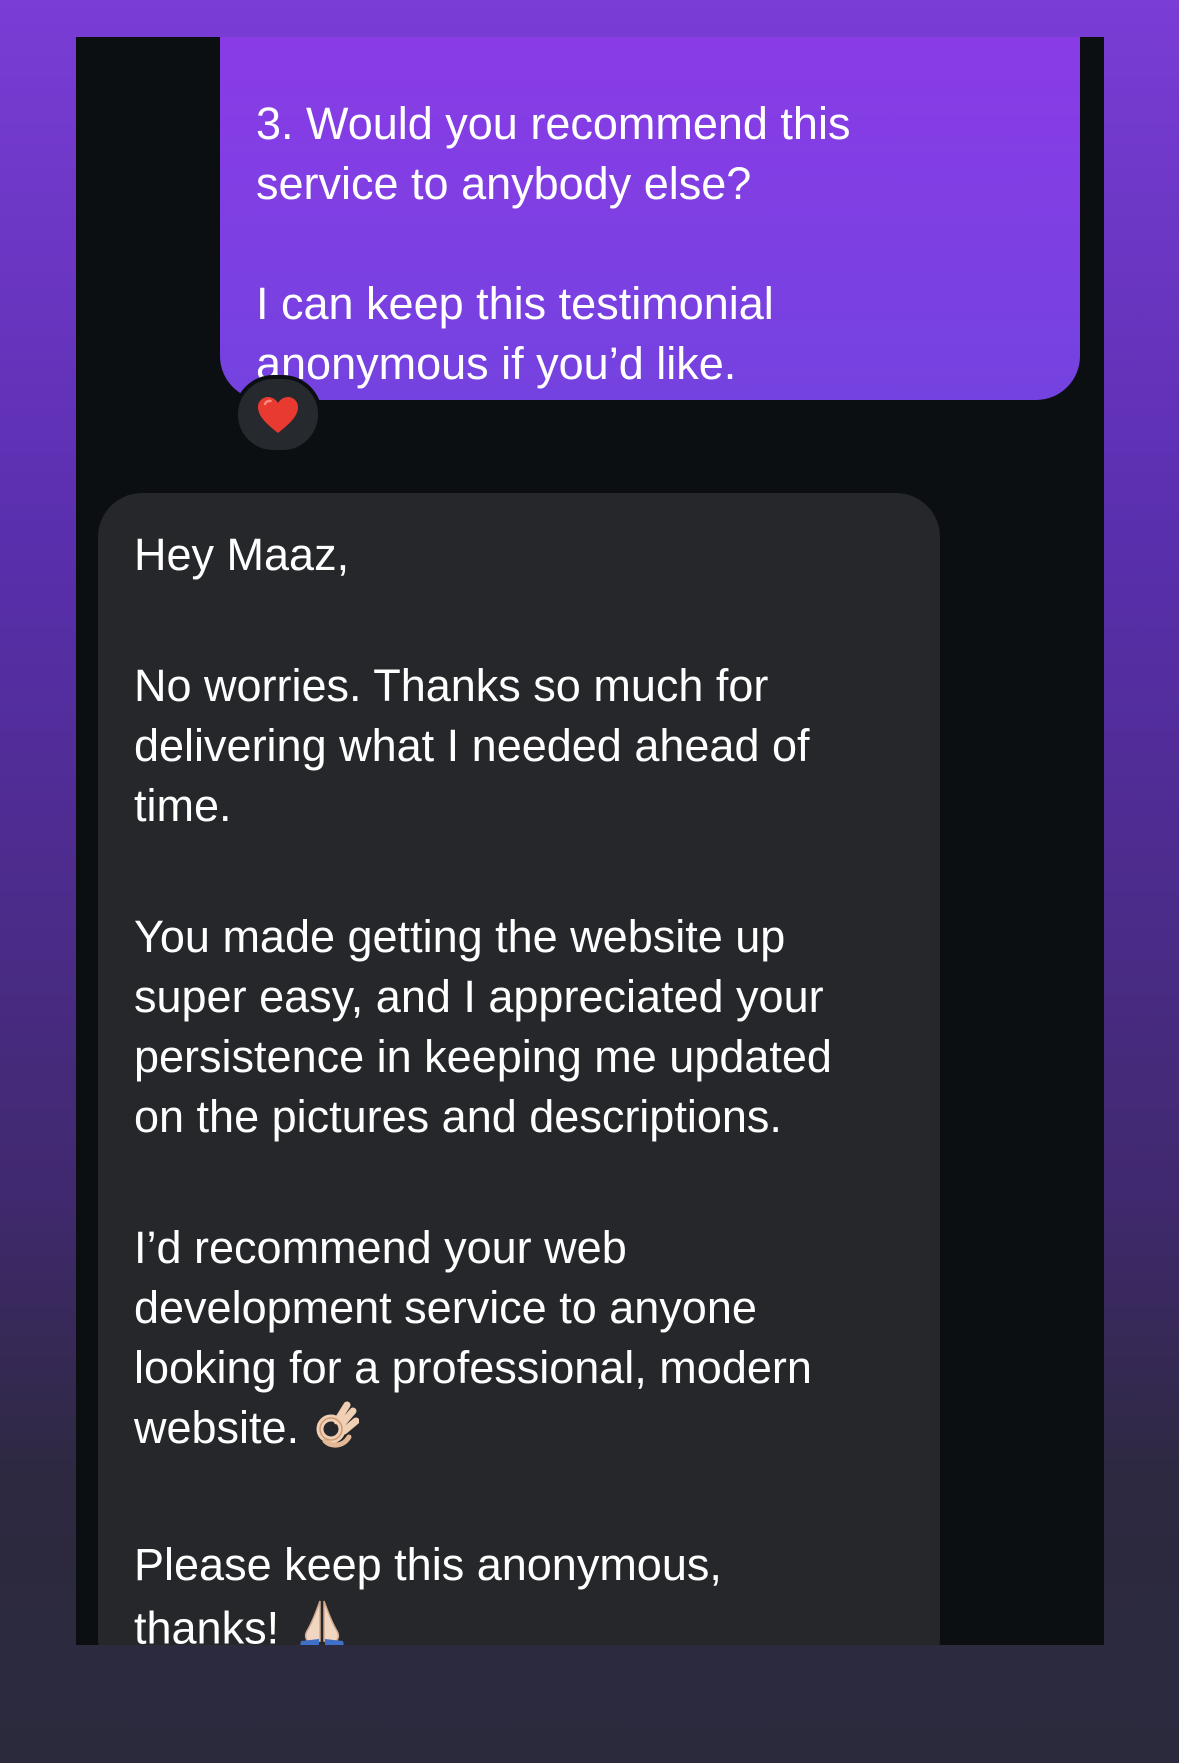 This screenshot has width=1179, height=1763. Describe the element at coordinates (242, 554) in the screenshot. I see `message-greeting: Hey Maaz,` at that location.